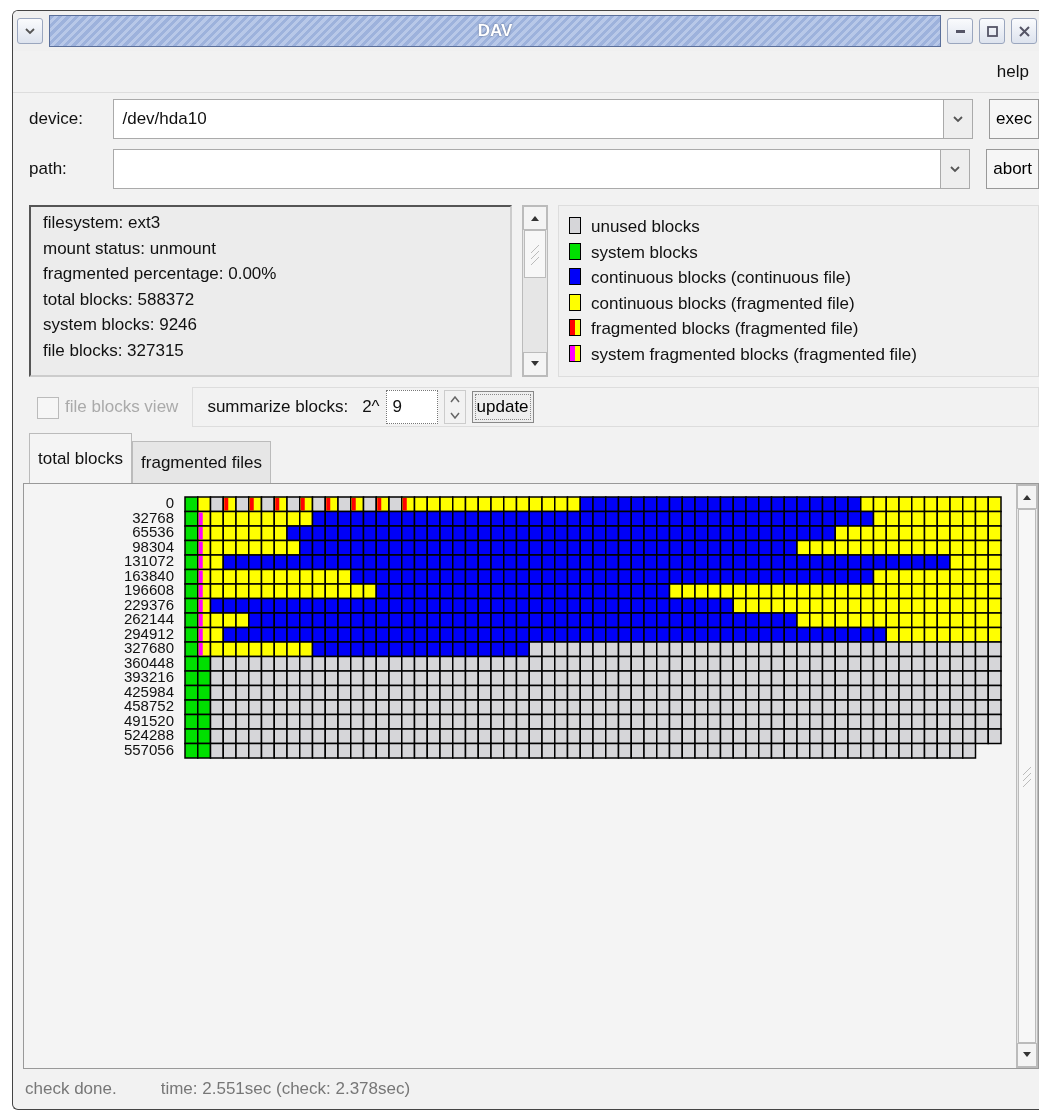  I want to click on close-button, so click(1024, 31).